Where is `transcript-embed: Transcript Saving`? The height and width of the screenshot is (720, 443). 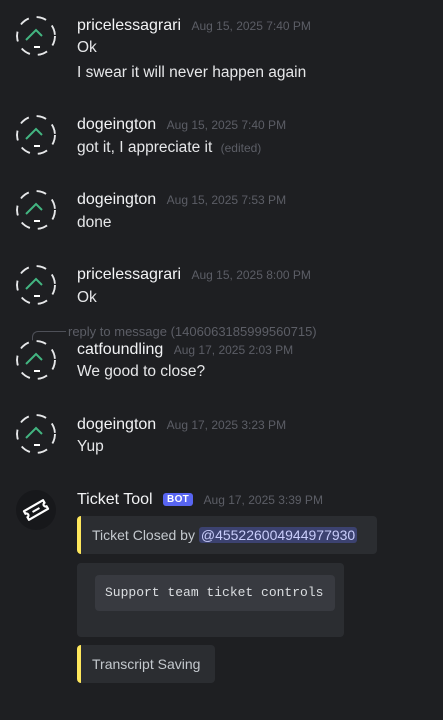
transcript-embed: Transcript Saving is located at coordinates (146, 664).